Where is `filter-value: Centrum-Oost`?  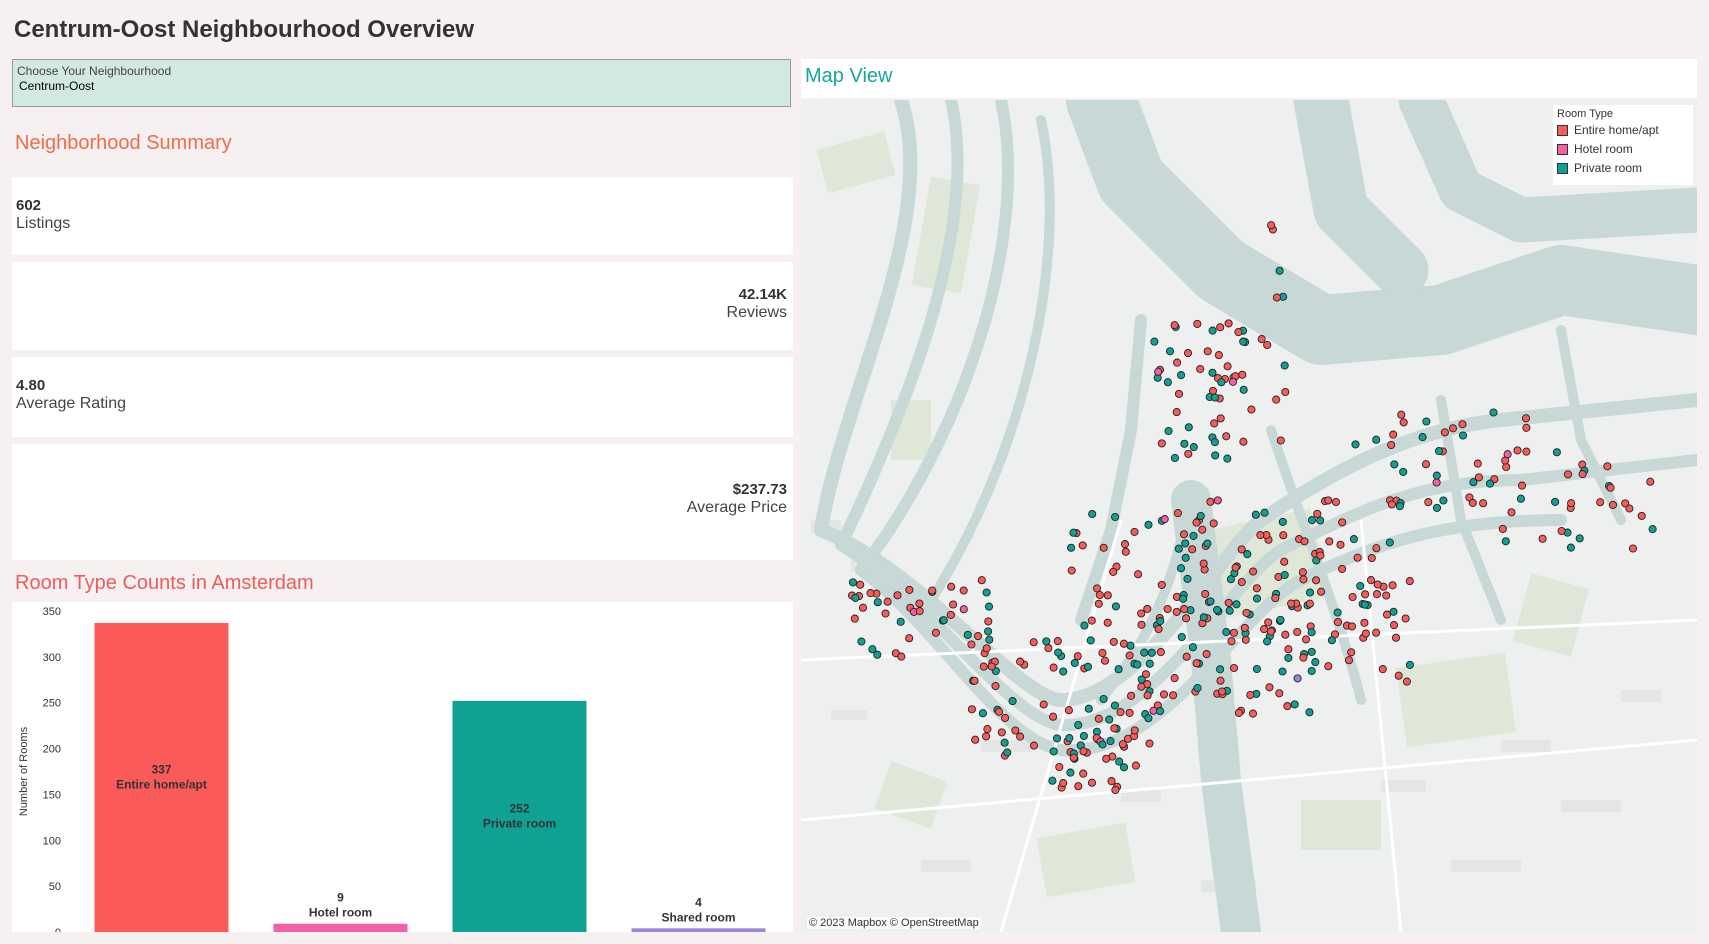 filter-value: Centrum-Oost is located at coordinates (56, 86).